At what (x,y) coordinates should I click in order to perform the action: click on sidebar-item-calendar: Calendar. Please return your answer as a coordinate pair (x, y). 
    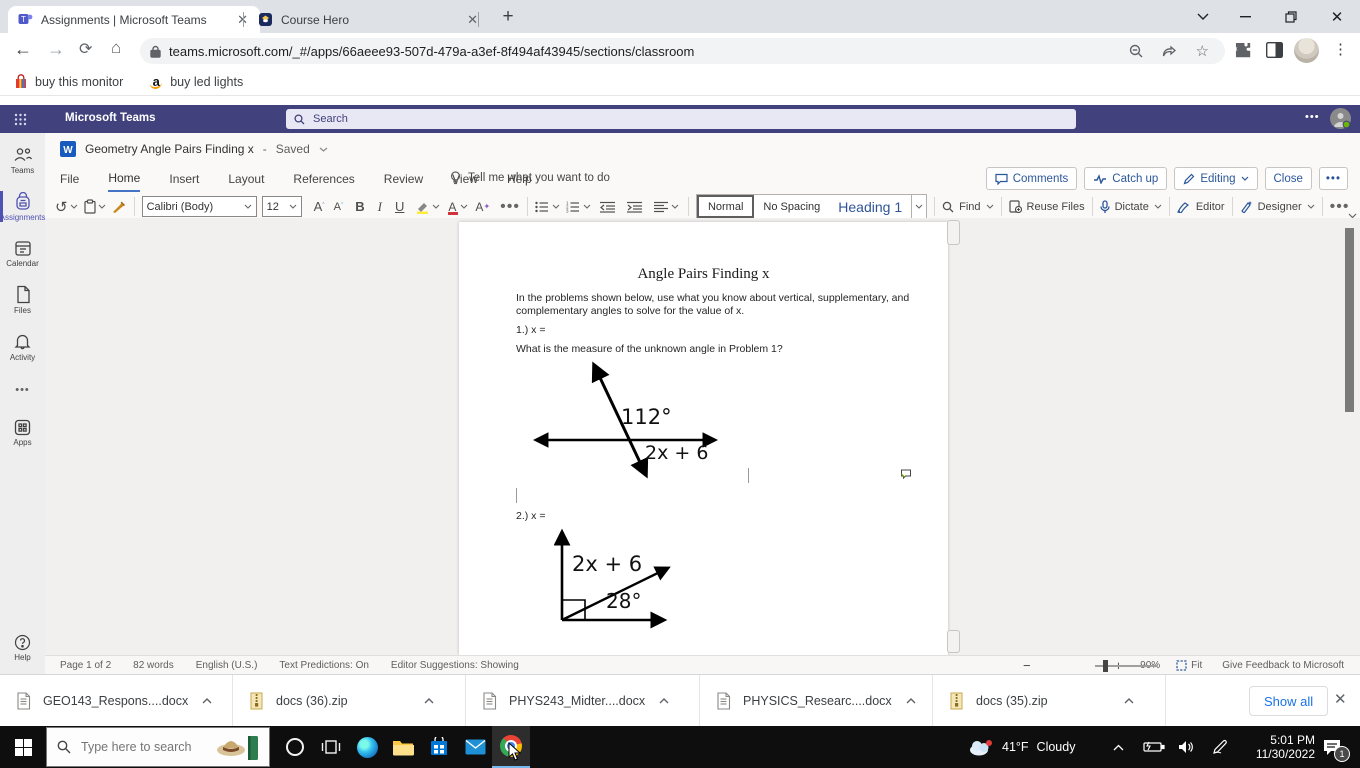
    Looking at the image, I should click on (22, 253).